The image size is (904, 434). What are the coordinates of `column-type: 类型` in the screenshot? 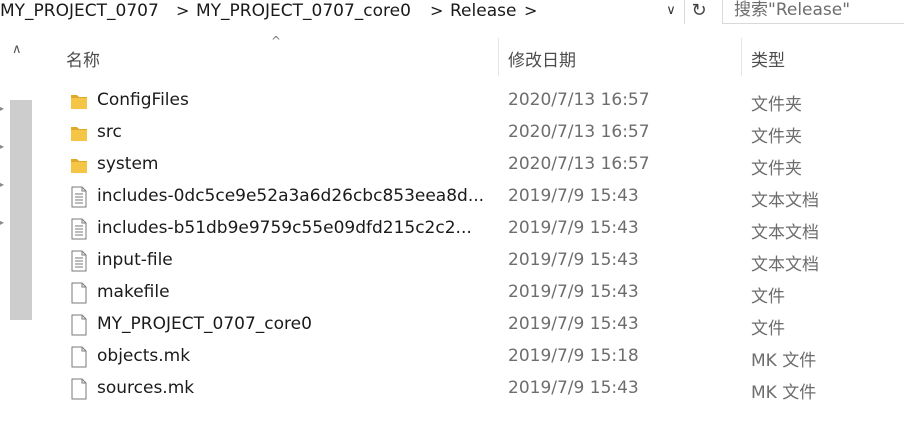 It's located at (768, 58).